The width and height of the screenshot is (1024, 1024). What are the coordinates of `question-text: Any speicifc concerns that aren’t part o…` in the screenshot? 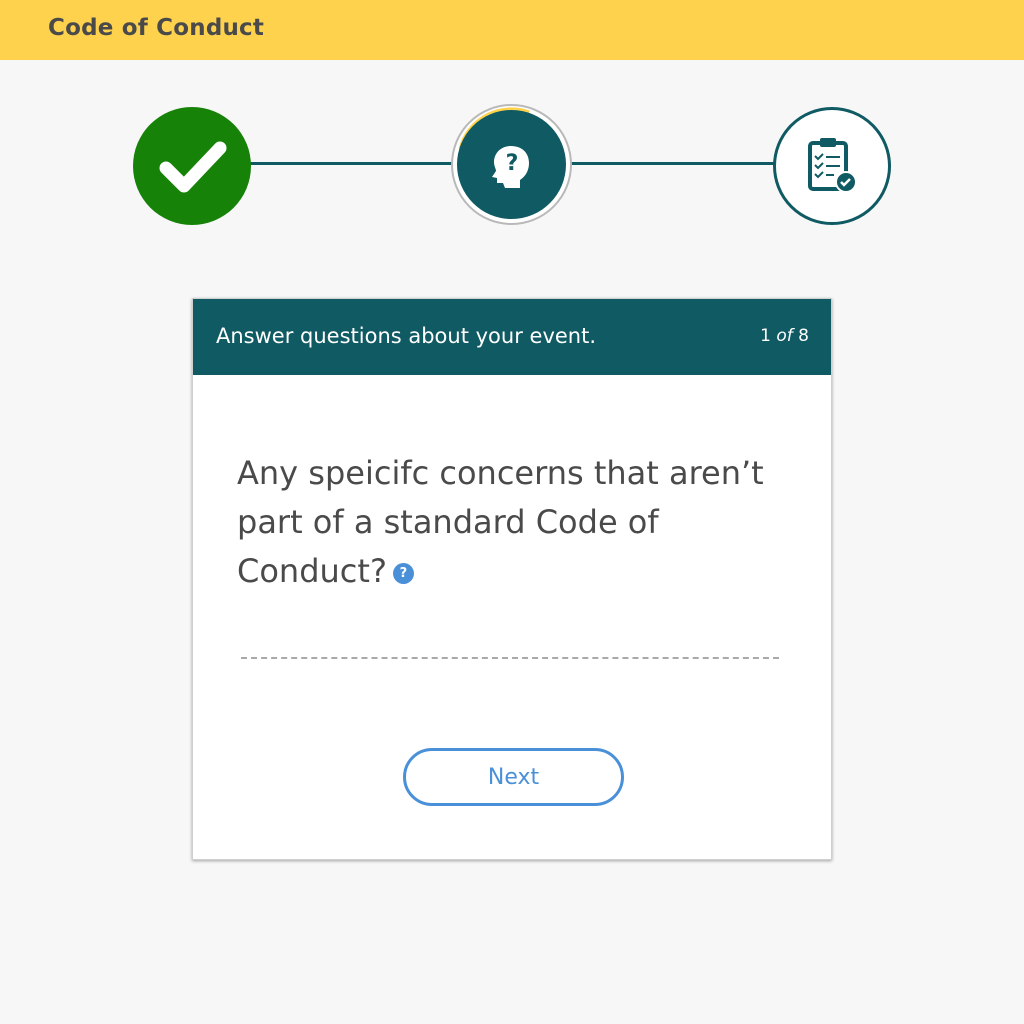 It's located at (500, 522).